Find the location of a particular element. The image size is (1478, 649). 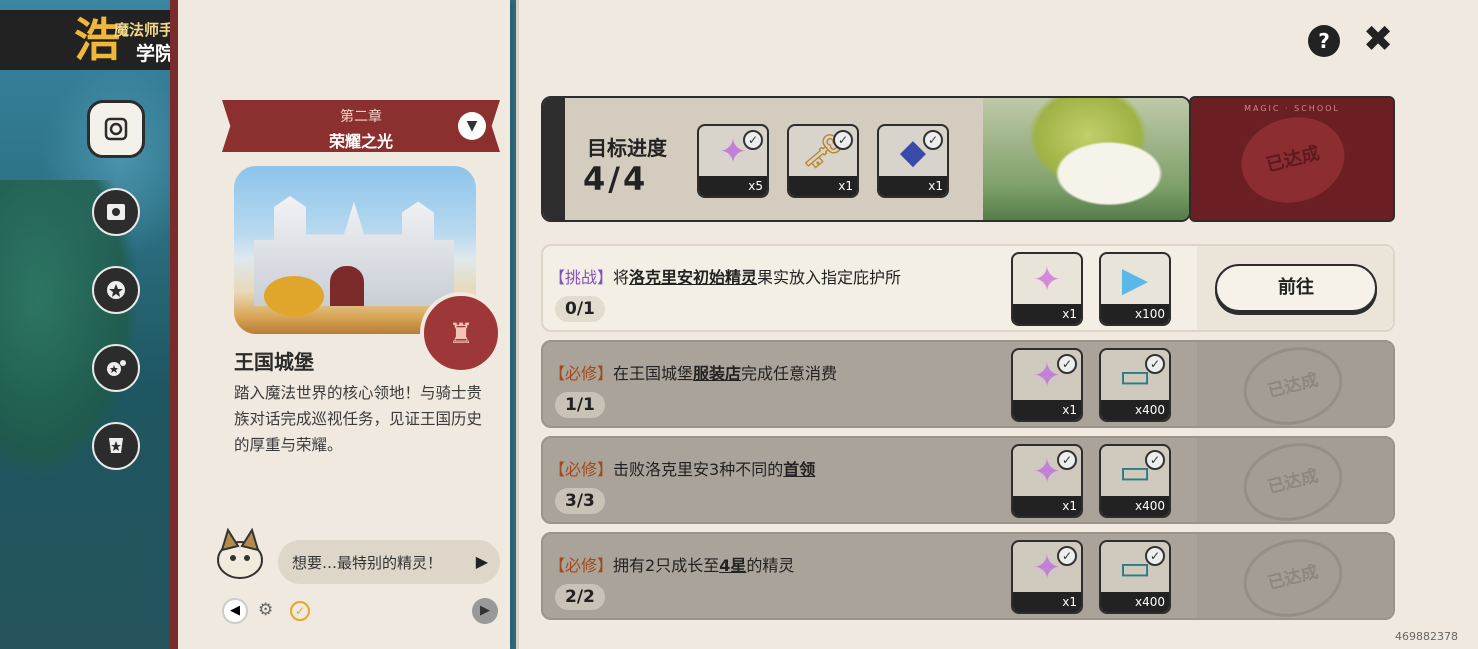

paw-star-icon is located at coordinates (116, 368).